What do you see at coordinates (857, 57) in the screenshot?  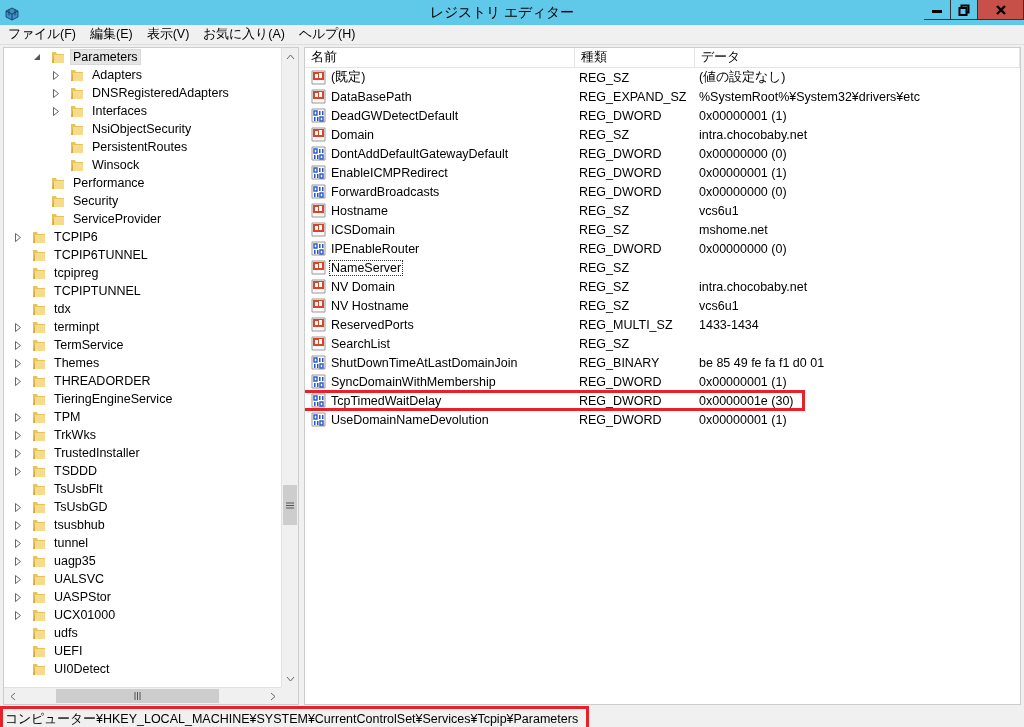 I see `column-header: データ` at bounding box center [857, 57].